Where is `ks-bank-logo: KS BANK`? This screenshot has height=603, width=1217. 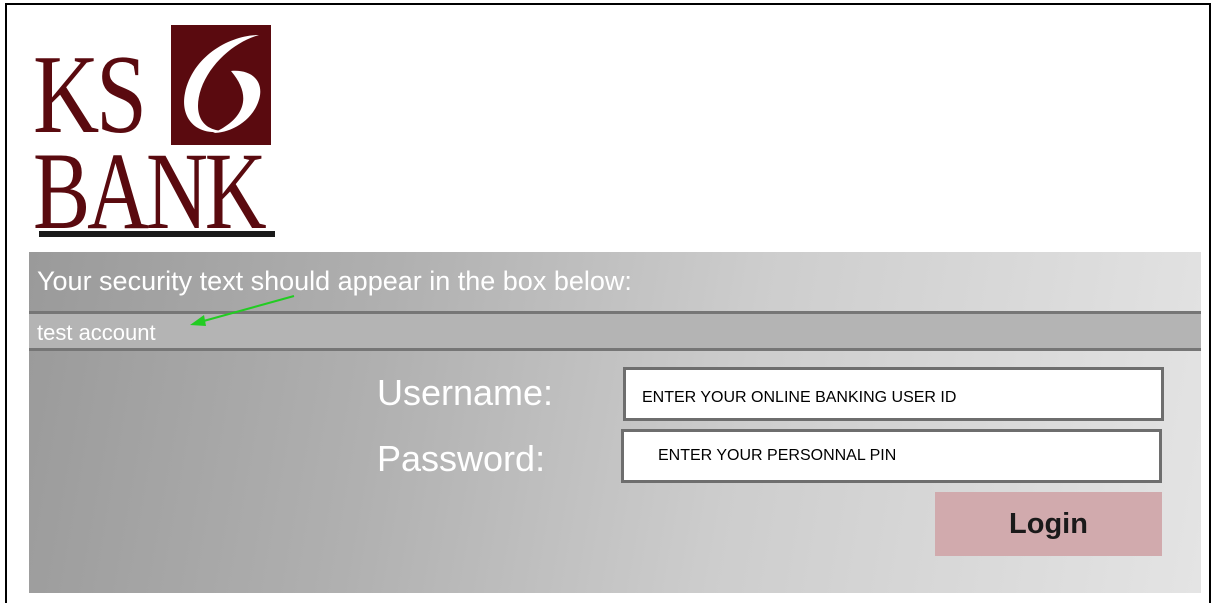
ks-bank-logo: KS BANK is located at coordinates (154, 132).